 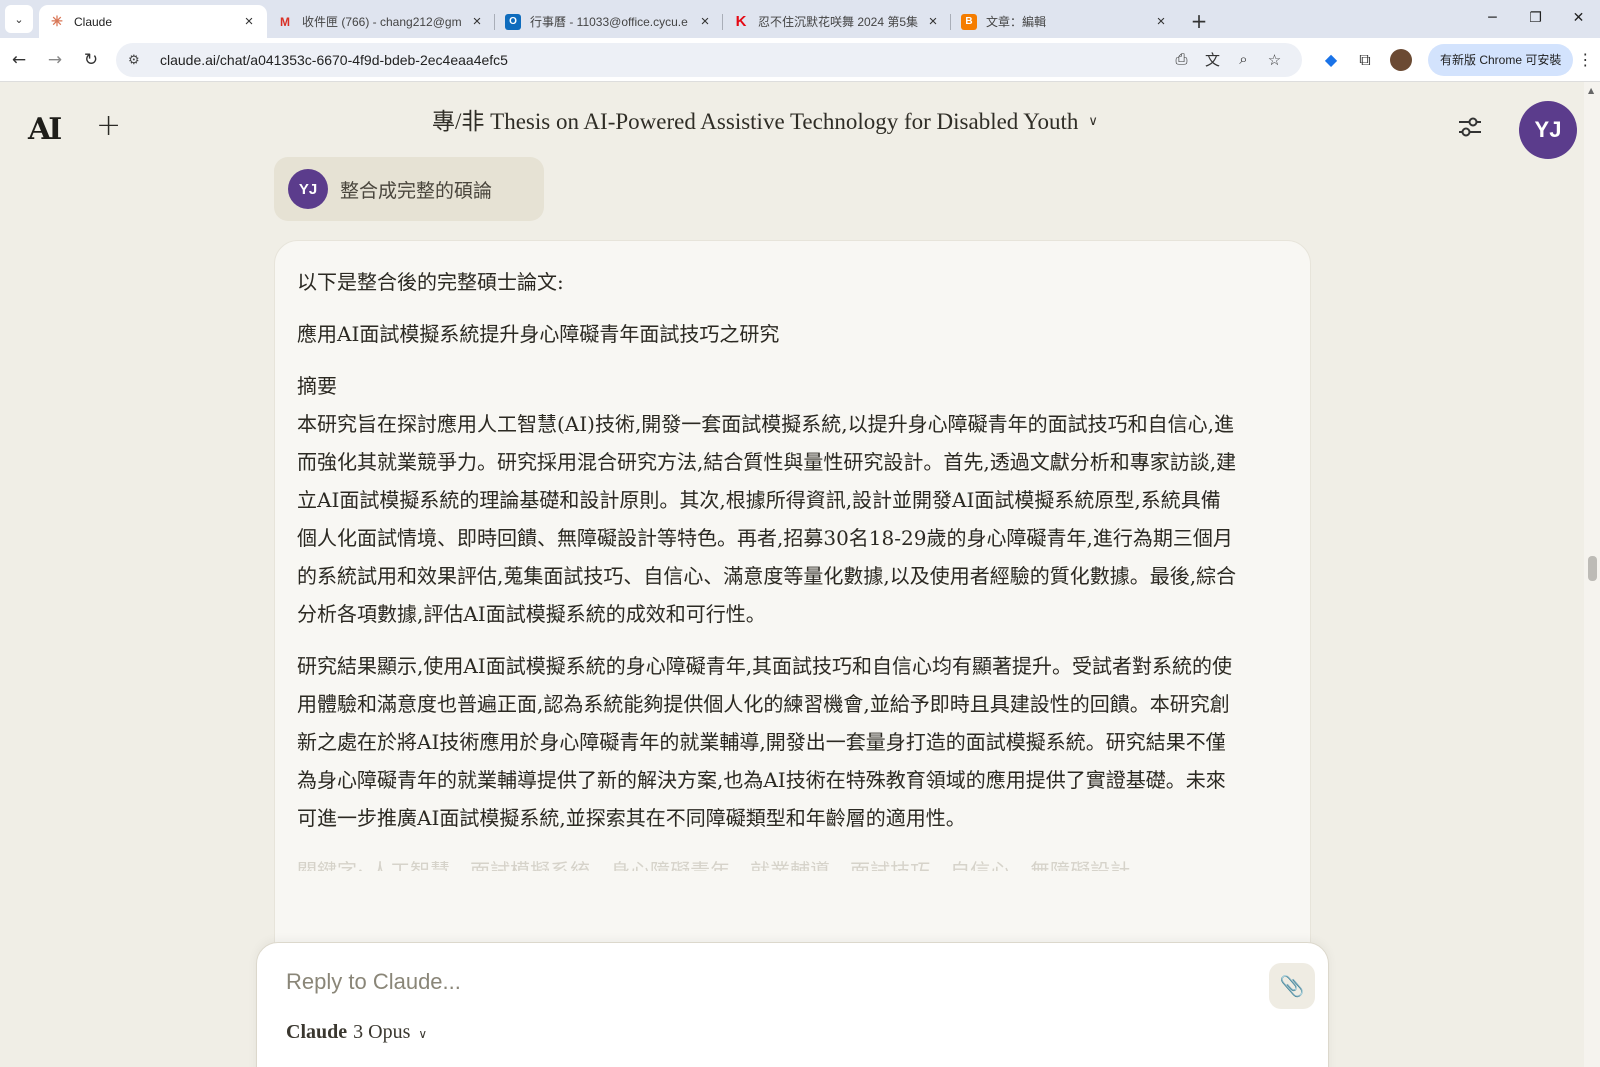 I want to click on extension-icon: ◆, so click(x=1331, y=60).